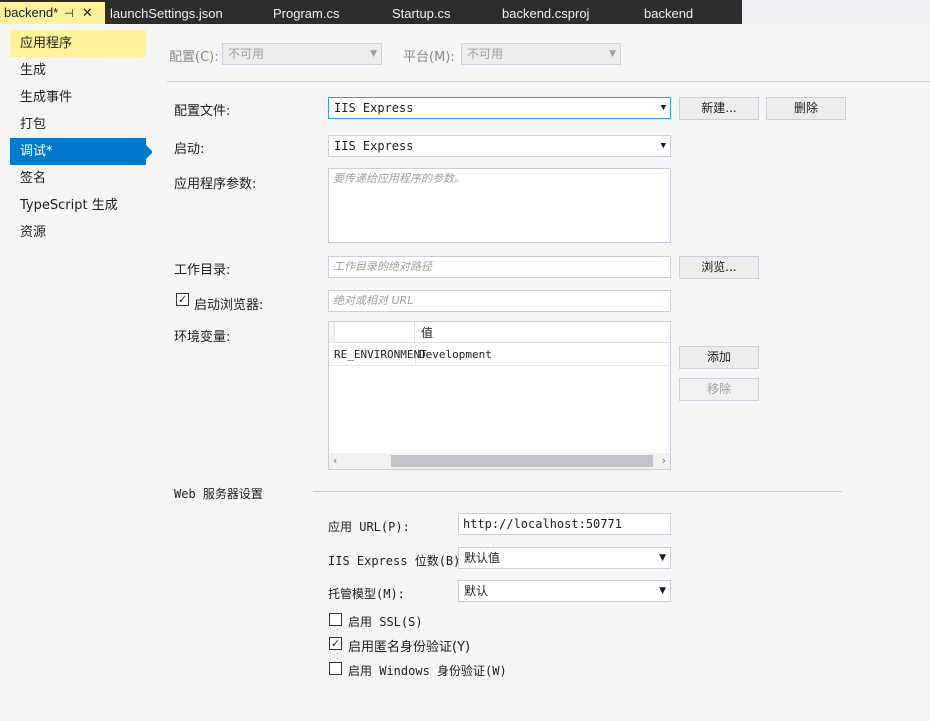 This screenshot has height=721, width=930. Describe the element at coordinates (302, 54) in the screenshot. I see `config-select: 不可用 ▼` at that location.